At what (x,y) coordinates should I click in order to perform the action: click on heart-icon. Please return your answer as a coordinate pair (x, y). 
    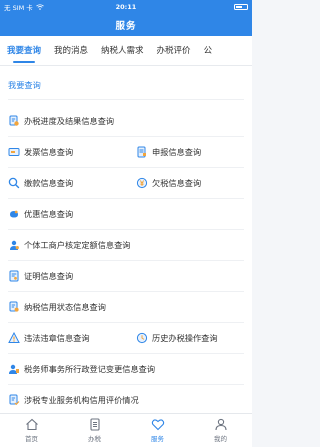
    Looking at the image, I should click on (157, 425).